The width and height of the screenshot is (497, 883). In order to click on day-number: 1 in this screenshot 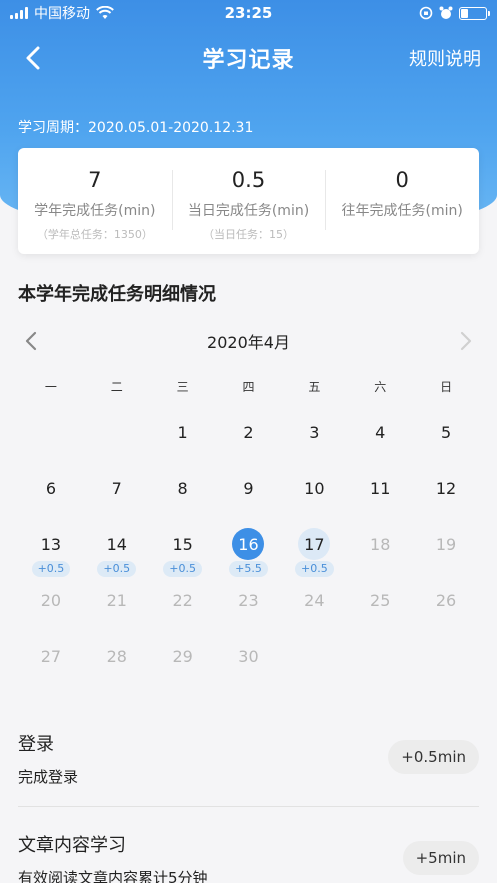, I will do `click(182, 432)`.